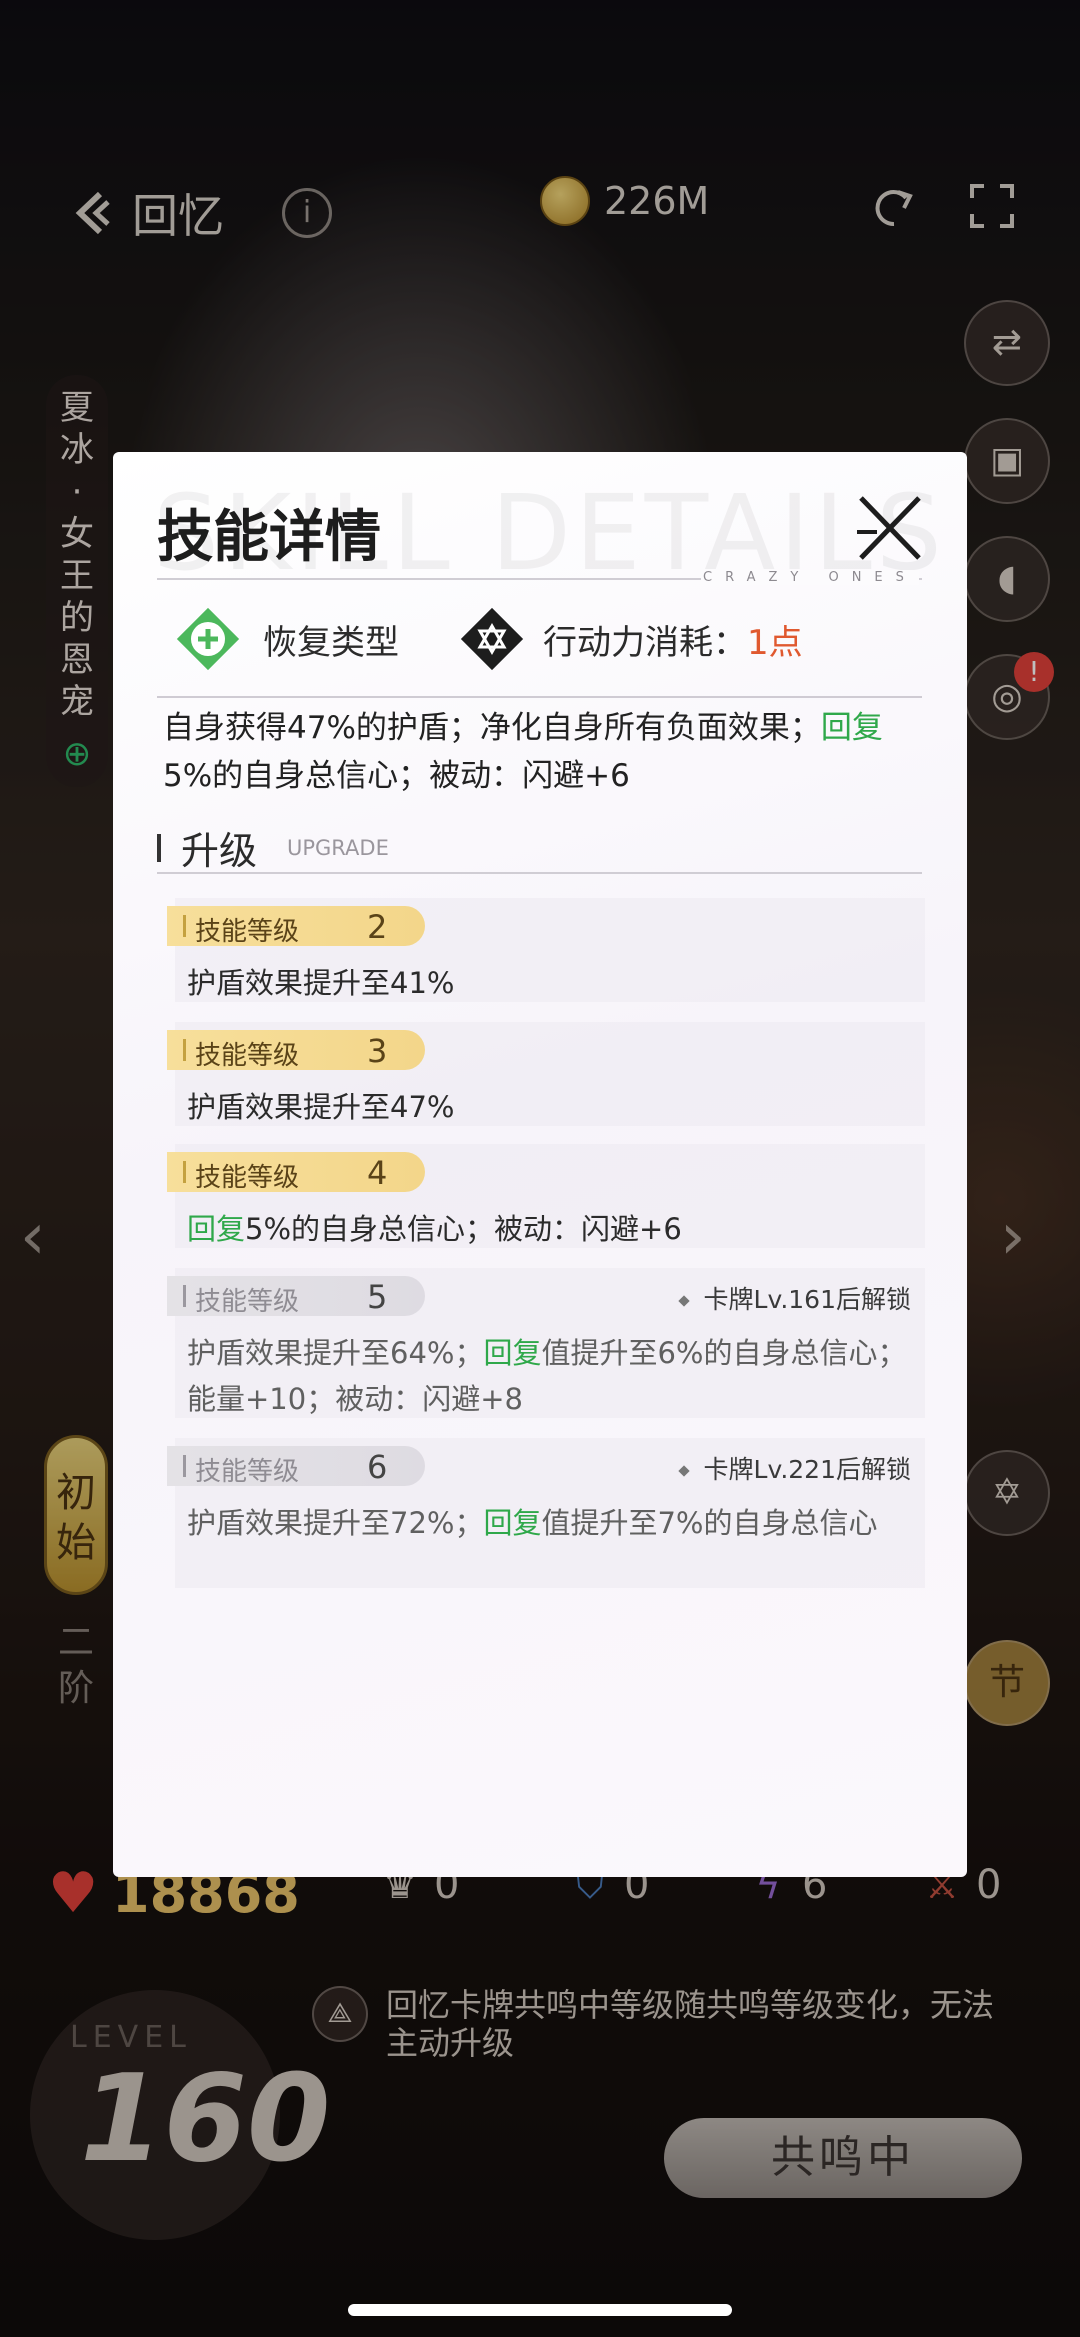 This screenshot has height=2337, width=1080. Describe the element at coordinates (159, 848) in the screenshot. I see `section-marker` at that location.